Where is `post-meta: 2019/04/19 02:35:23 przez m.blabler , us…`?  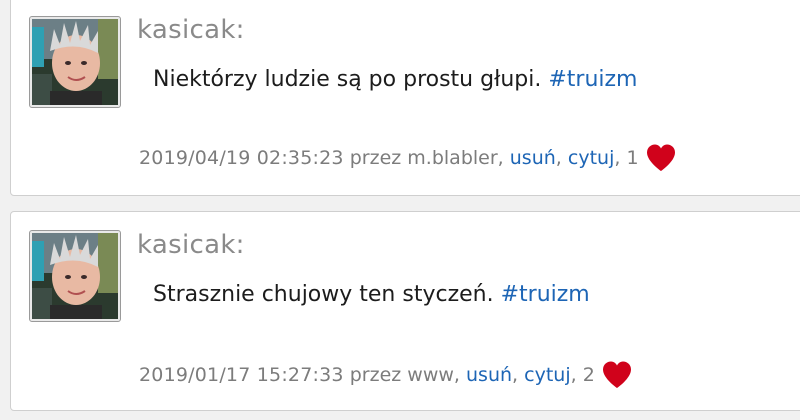
post-meta: 2019/04/19 02:35:23 przez m.blabler , us… is located at coordinates (408, 158).